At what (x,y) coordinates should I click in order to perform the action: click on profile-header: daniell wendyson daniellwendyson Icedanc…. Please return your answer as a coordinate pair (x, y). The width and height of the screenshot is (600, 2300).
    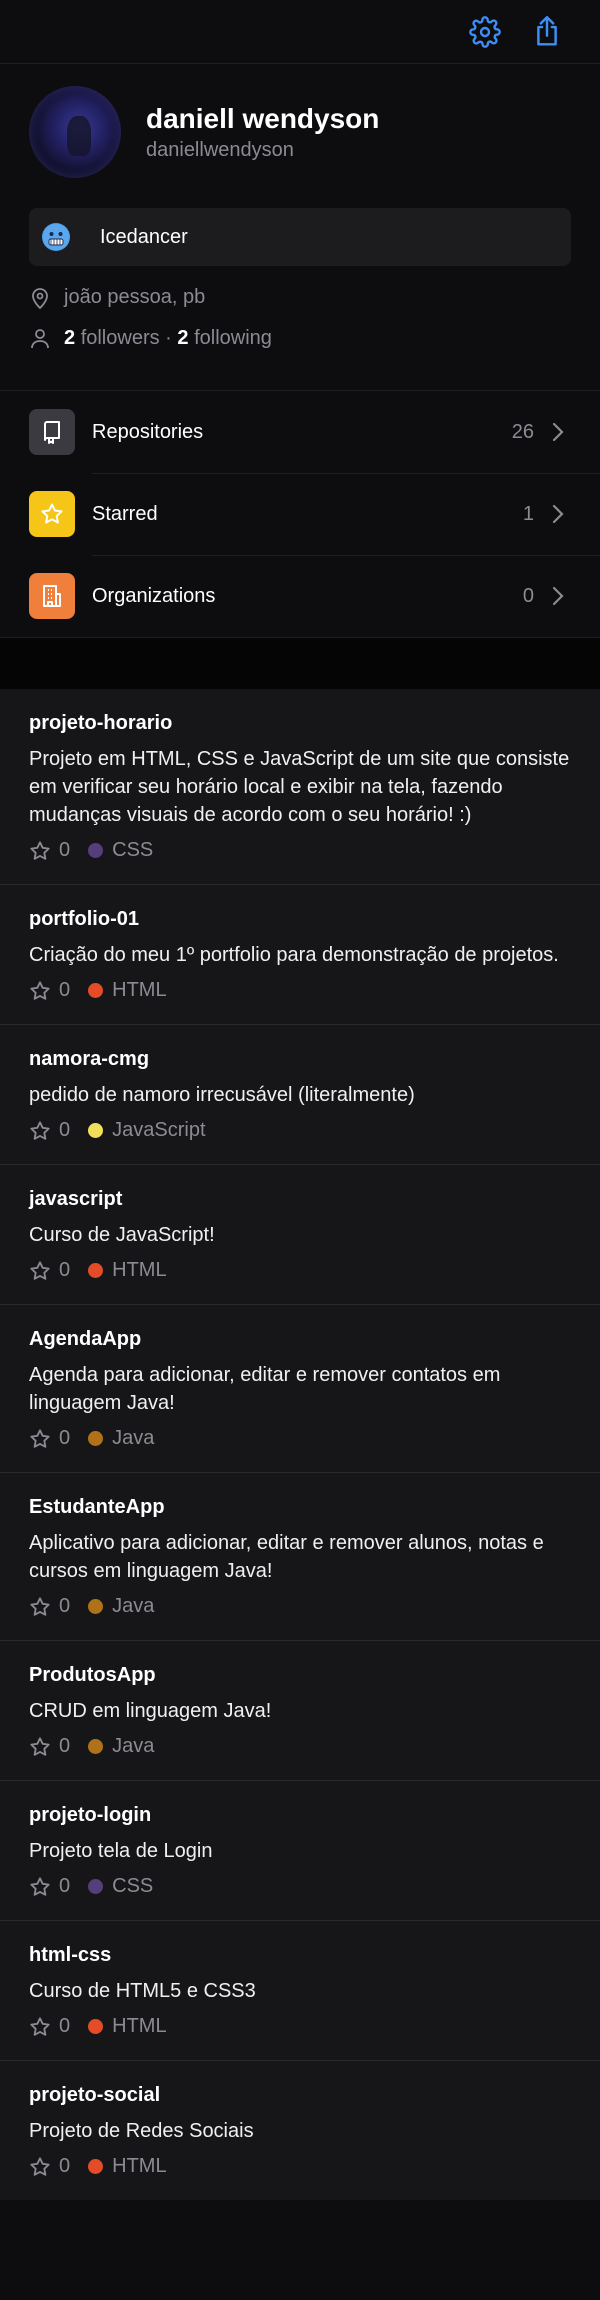
    Looking at the image, I should click on (300, 227).